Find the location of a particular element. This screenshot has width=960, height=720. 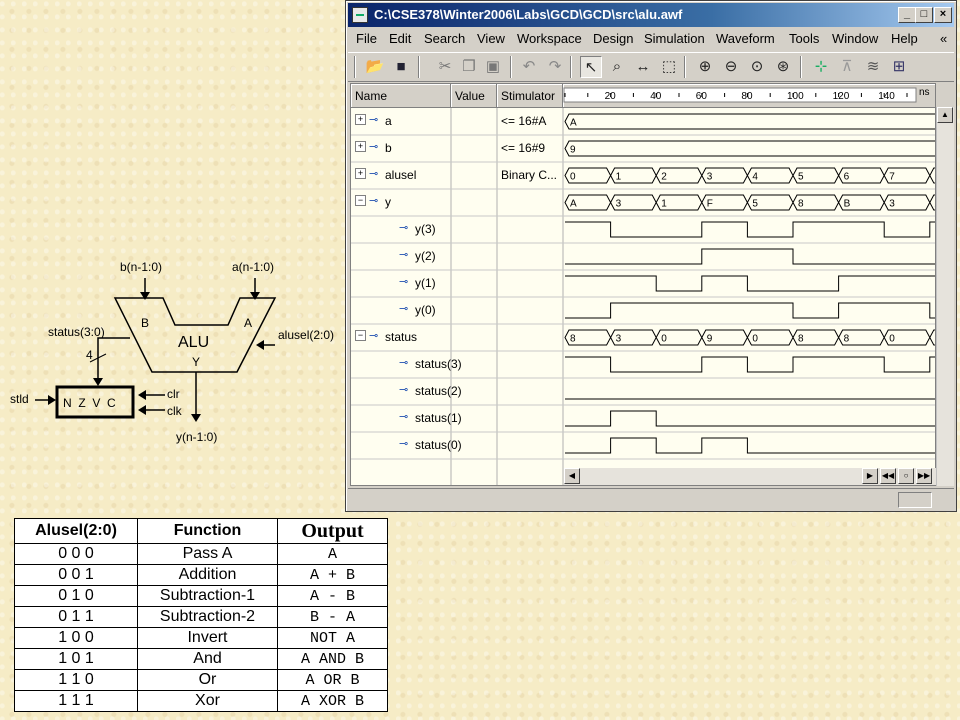

menu-edit: Edit is located at coordinates (400, 38).